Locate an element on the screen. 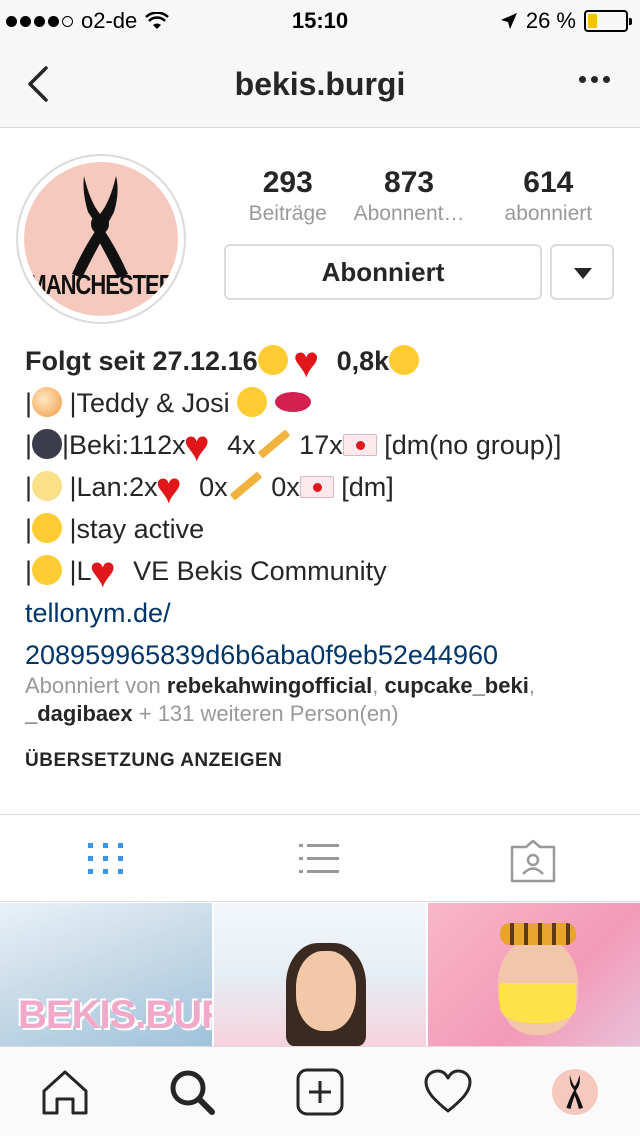 This screenshot has height=1136, width=640. avatar-caption: MANCHESTER is located at coordinates (101, 284).